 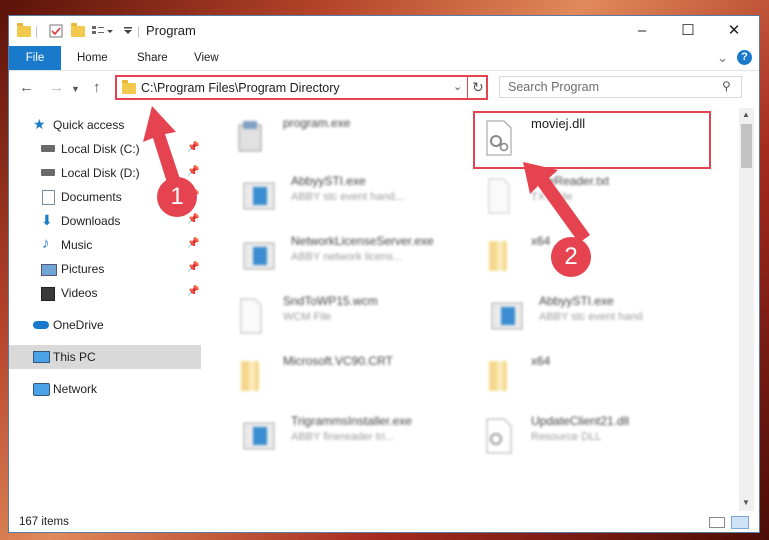 I want to click on annotation-arrows, so click(x=366, y=174).